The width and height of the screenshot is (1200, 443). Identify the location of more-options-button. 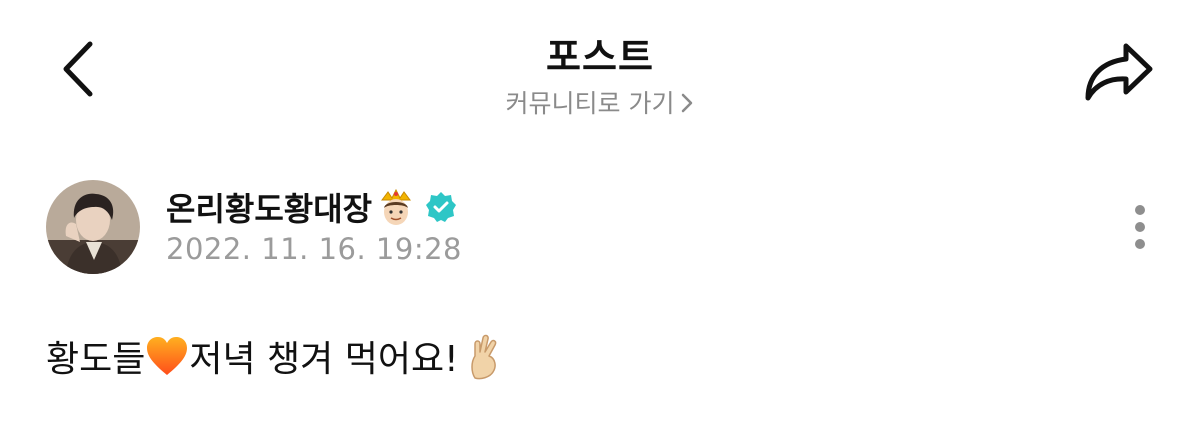
(1140, 227).